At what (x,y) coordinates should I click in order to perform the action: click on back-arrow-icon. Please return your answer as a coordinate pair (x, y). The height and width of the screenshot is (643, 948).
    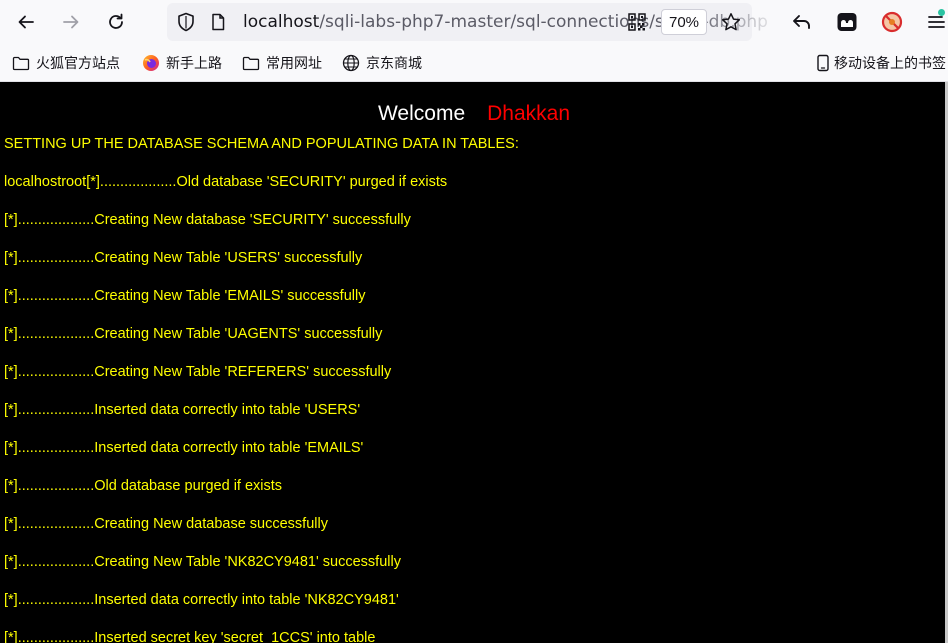
    Looking at the image, I should click on (26, 22).